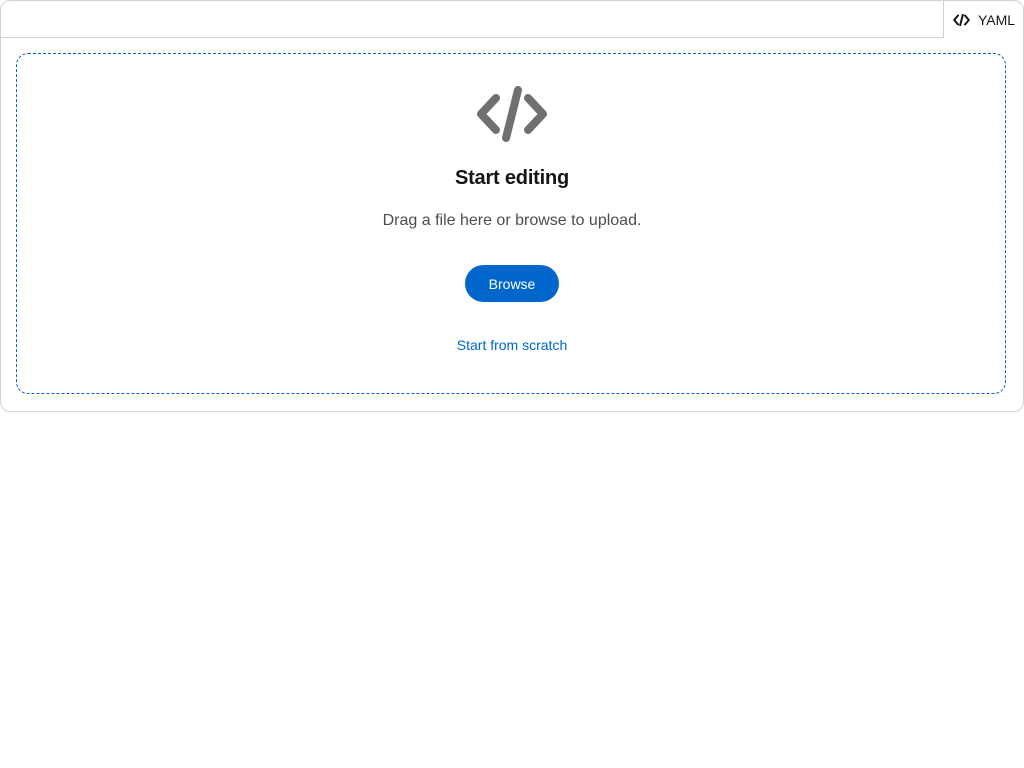 This screenshot has width=1024, height=768. I want to click on start-from-scratch-link: Start from scratch, so click(512, 345).